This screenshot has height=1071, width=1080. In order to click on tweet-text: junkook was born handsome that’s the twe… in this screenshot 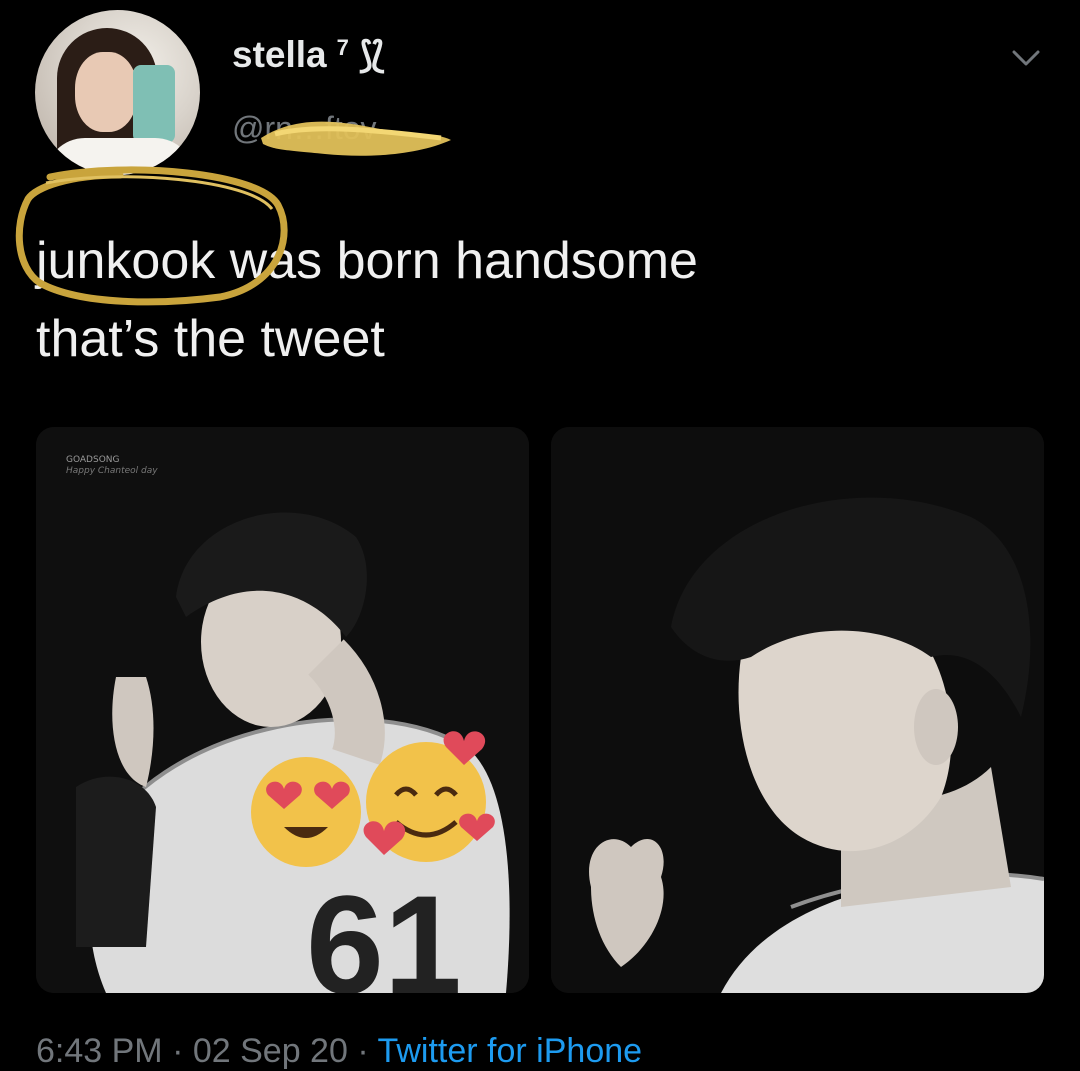, I will do `click(536, 300)`.